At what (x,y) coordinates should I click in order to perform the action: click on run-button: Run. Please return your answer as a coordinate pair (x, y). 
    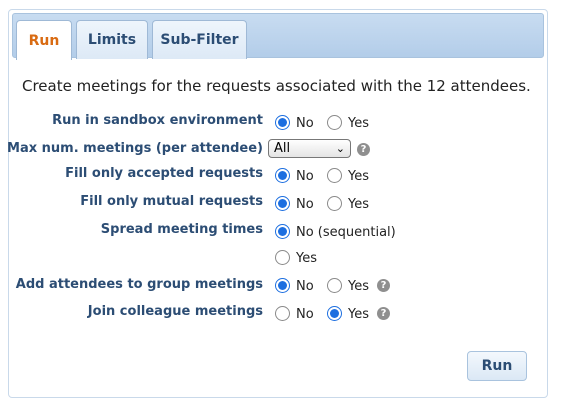
    Looking at the image, I should click on (497, 366).